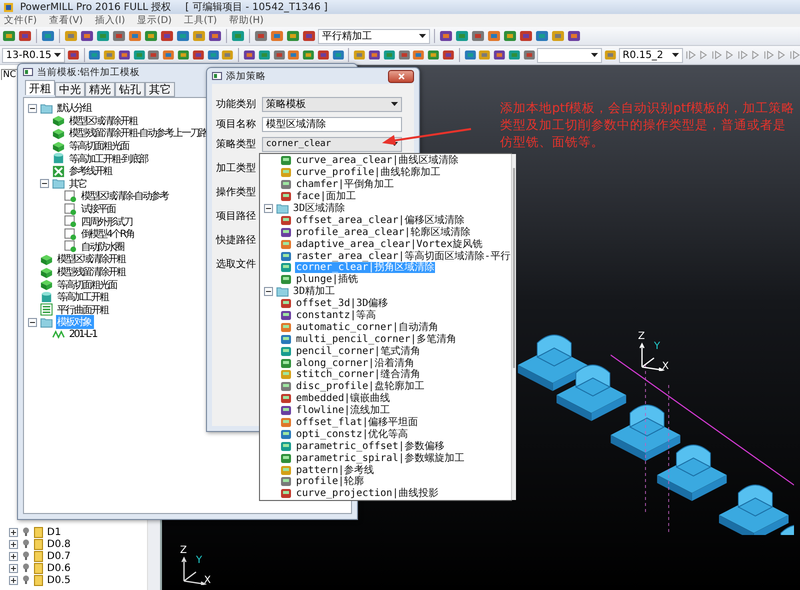 This screenshot has width=800, height=590. Describe the element at coordinates (376, 339) in the screenshot. I see `strategy-option: multi_pencil_corner|多笔清角` at that location.